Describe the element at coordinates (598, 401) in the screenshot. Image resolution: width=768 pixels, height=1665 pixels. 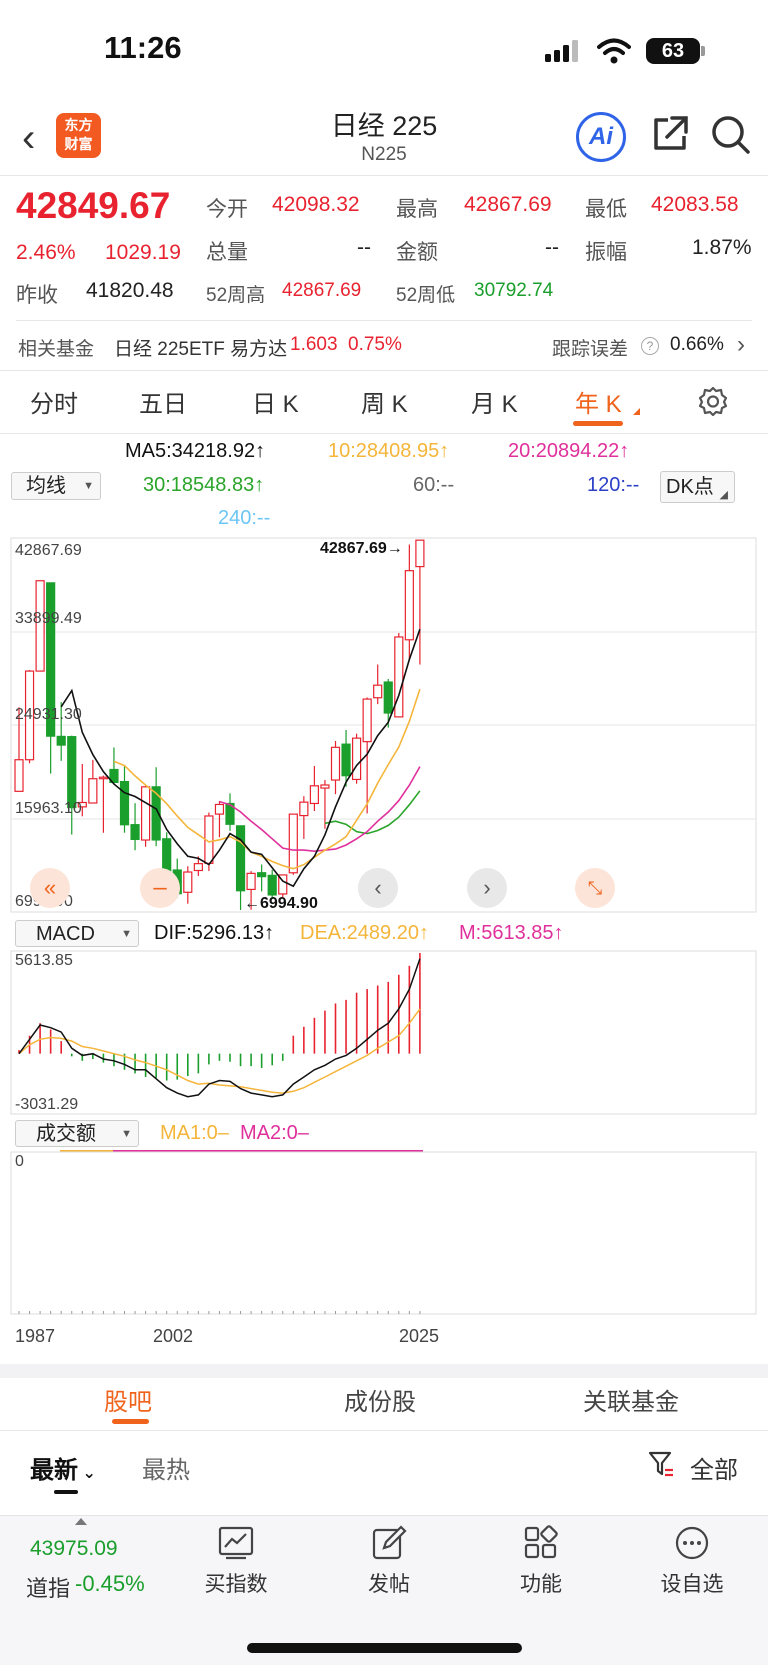
I see `tab-yearly-k: 年 K` at that location.